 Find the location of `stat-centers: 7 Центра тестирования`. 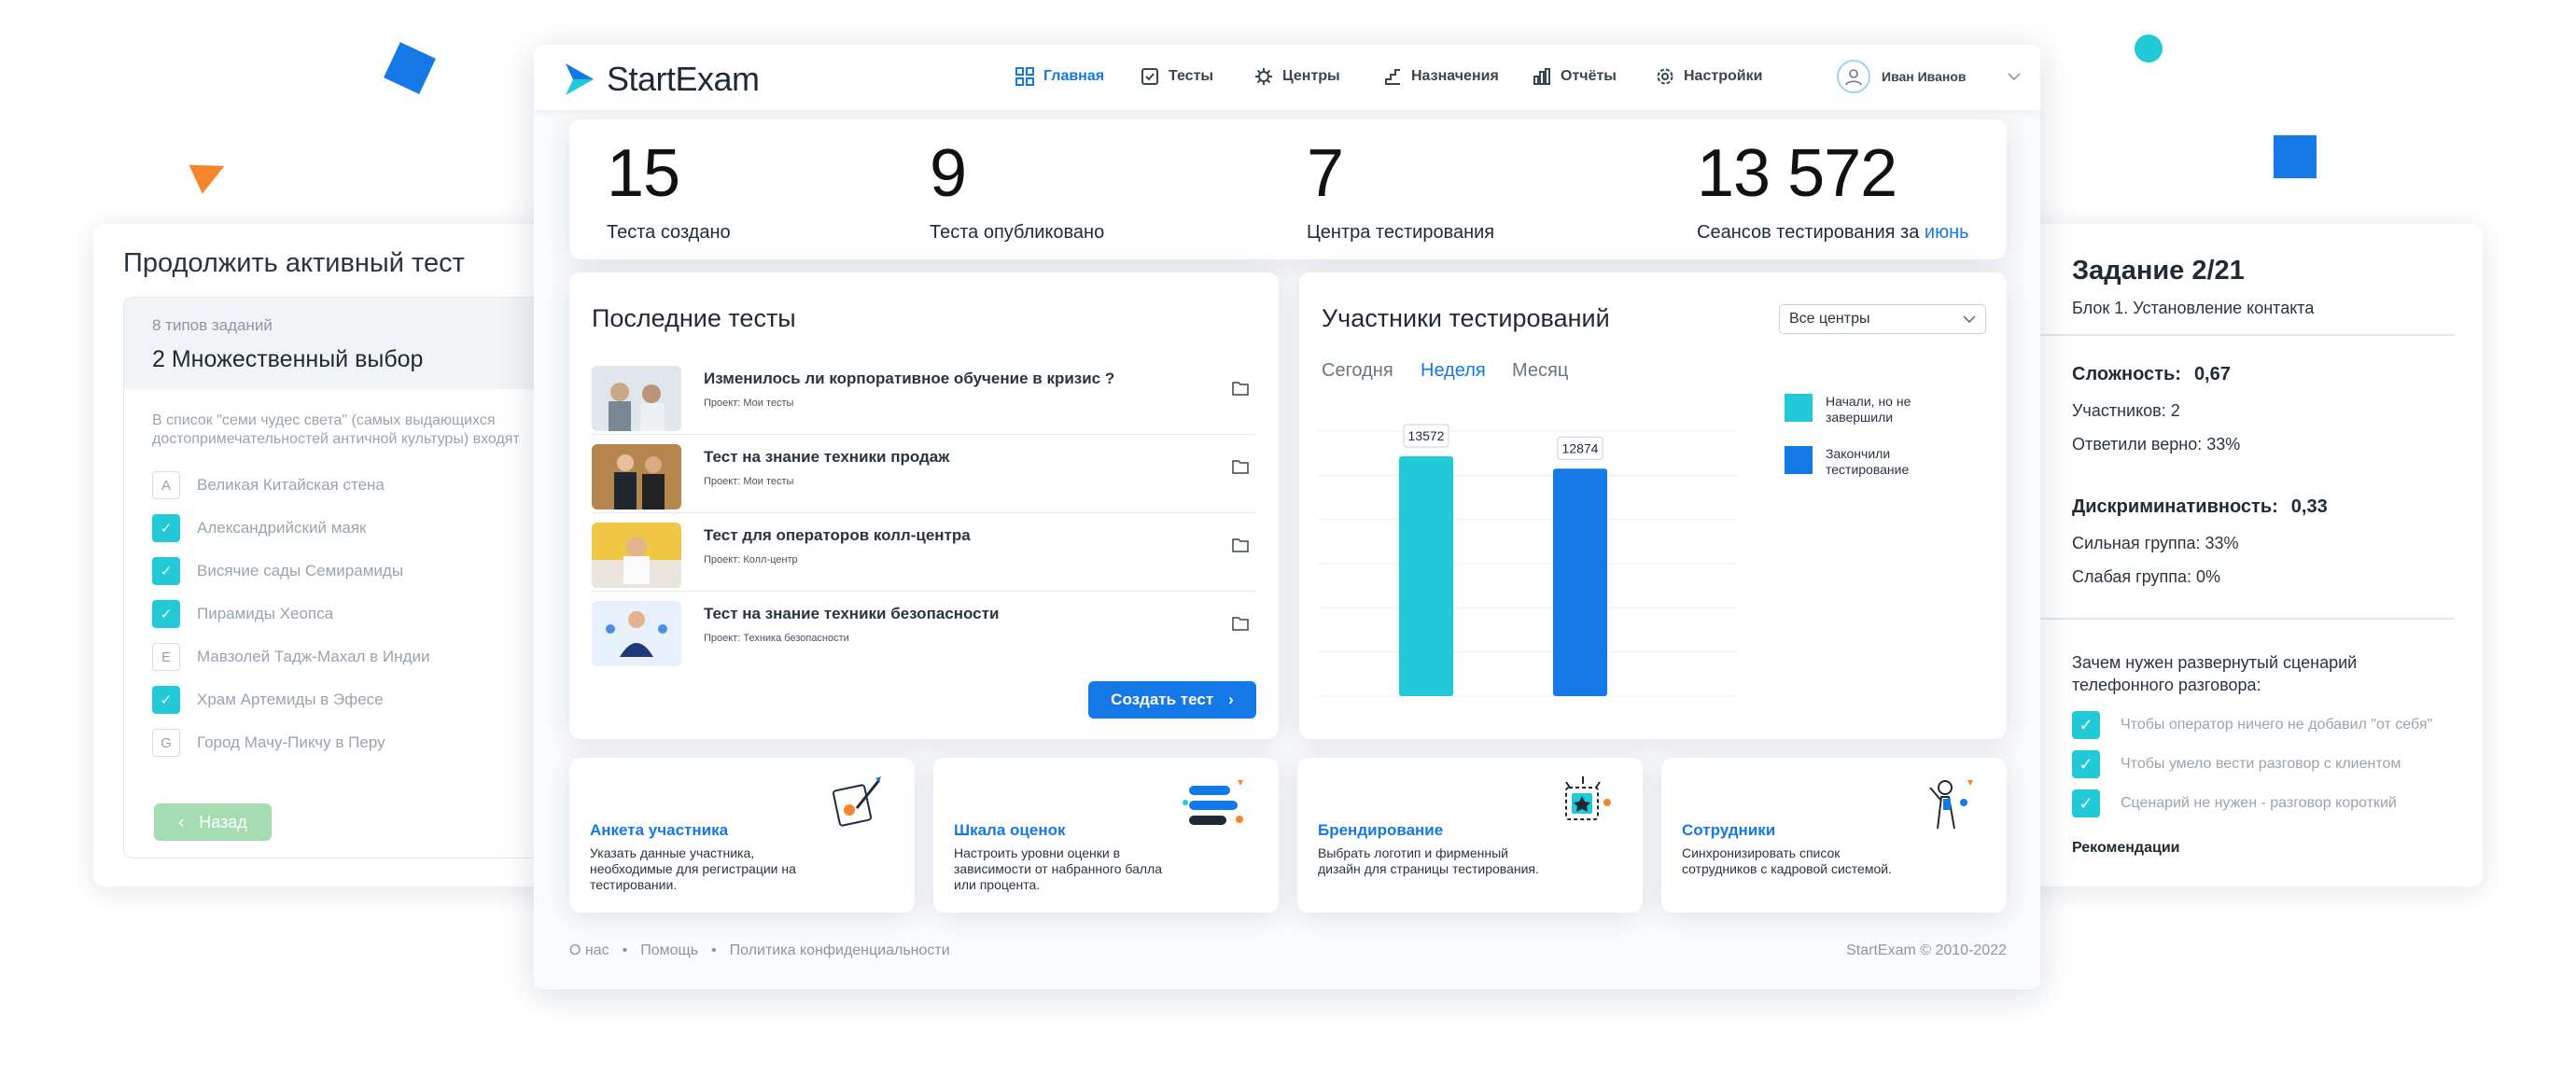

stat-centers: 7 Центра тестирования is located at coordinates (1401, 189).